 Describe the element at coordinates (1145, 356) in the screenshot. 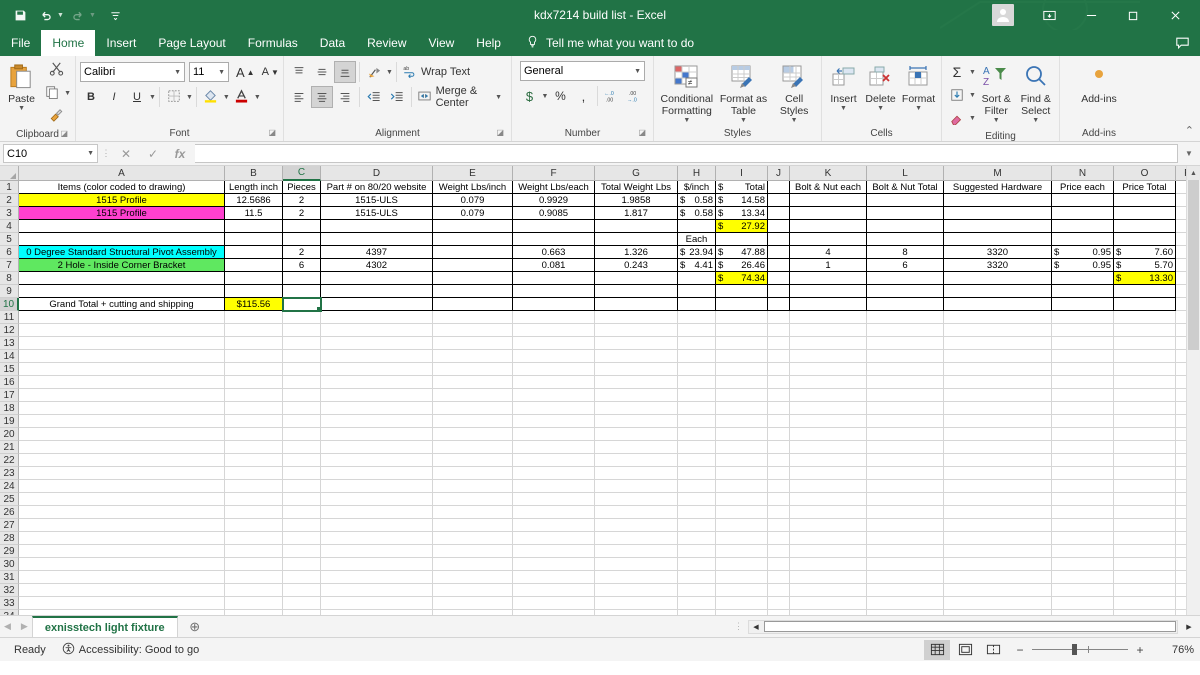

I see `cell-O14` at that location.